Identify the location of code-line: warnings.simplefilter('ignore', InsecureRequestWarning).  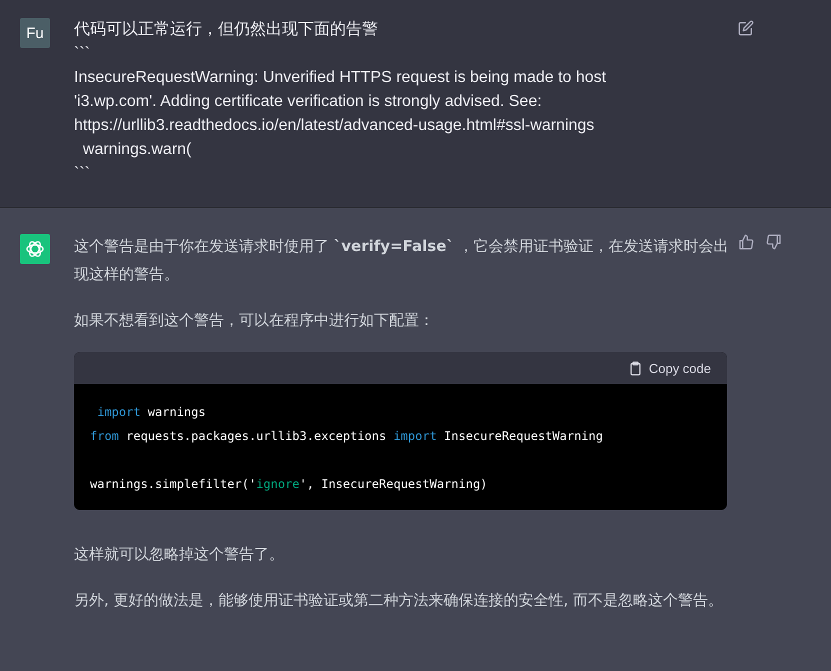
(289, 484).